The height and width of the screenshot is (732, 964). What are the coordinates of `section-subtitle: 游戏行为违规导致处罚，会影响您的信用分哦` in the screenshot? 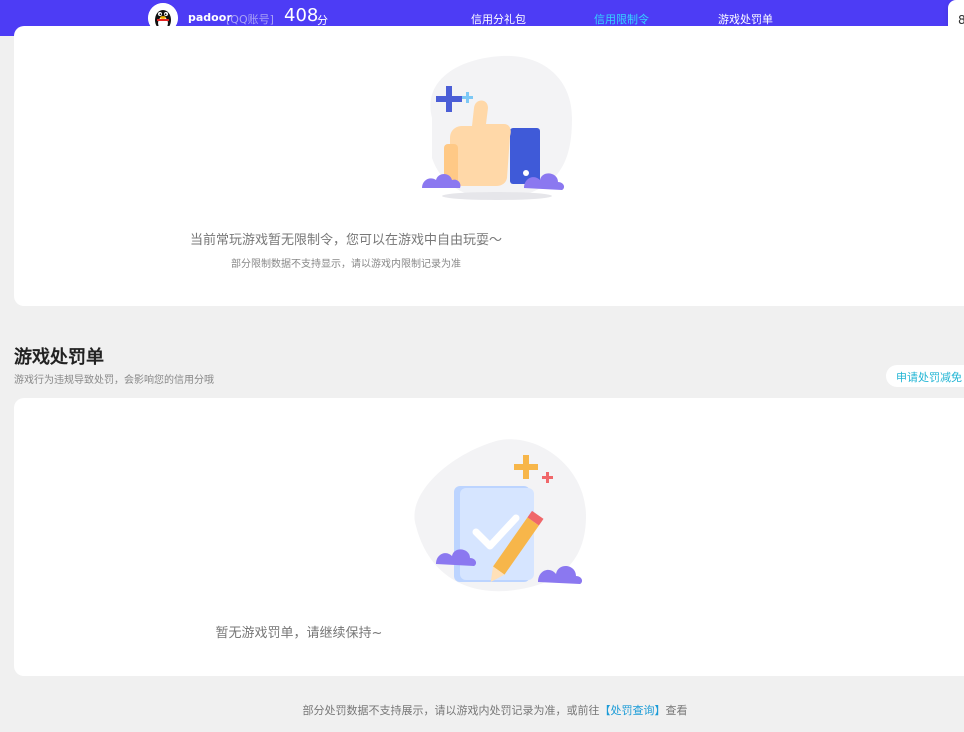 It's located at (114, 380).